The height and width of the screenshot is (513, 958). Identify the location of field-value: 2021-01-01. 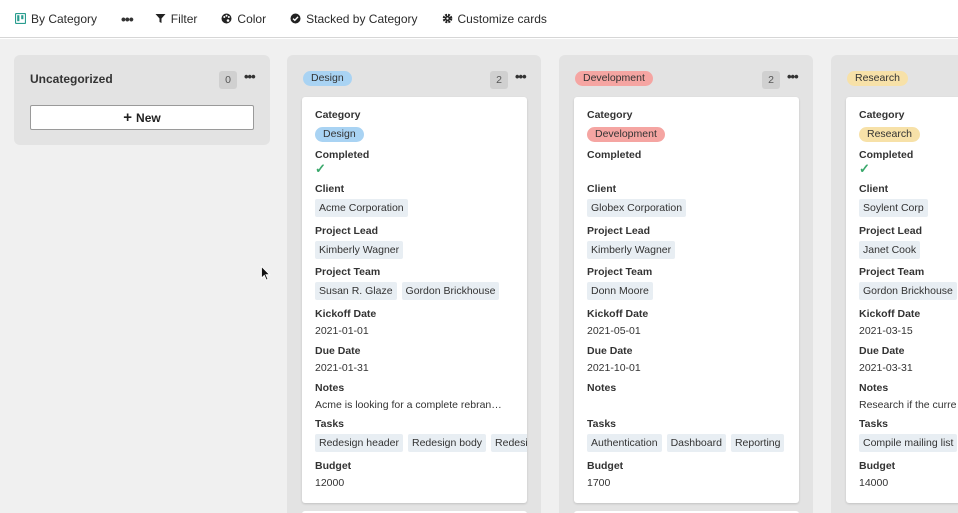
(342, 331).